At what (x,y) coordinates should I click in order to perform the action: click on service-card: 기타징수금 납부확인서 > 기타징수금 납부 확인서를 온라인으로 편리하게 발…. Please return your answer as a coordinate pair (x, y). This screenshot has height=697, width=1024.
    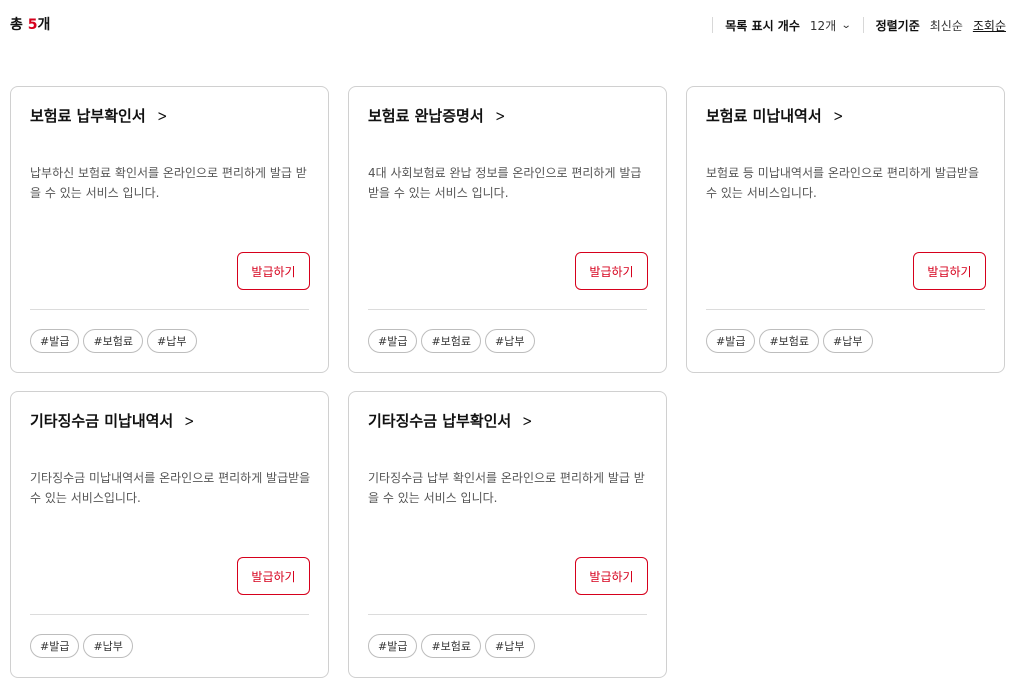
    Looking at the image, I should click on (507, 534).